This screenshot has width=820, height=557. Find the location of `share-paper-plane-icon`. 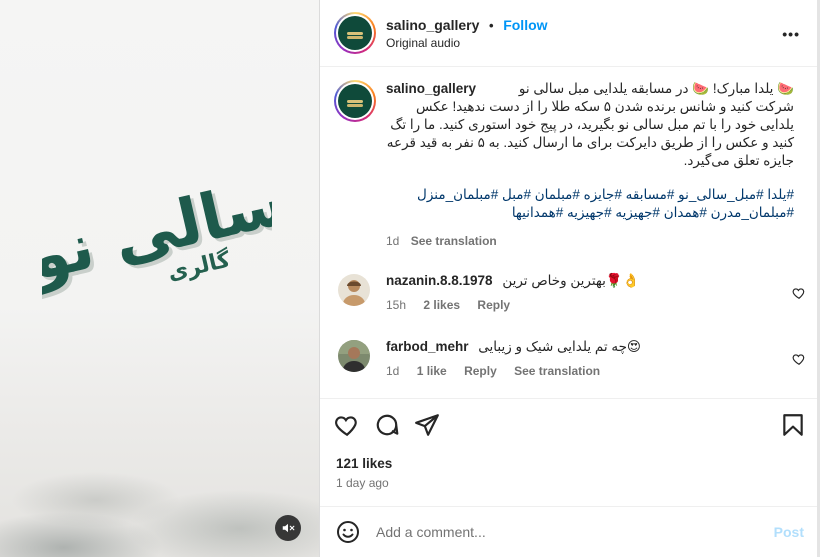

share-paper-plane-icon is located at coordinates (427, 425).